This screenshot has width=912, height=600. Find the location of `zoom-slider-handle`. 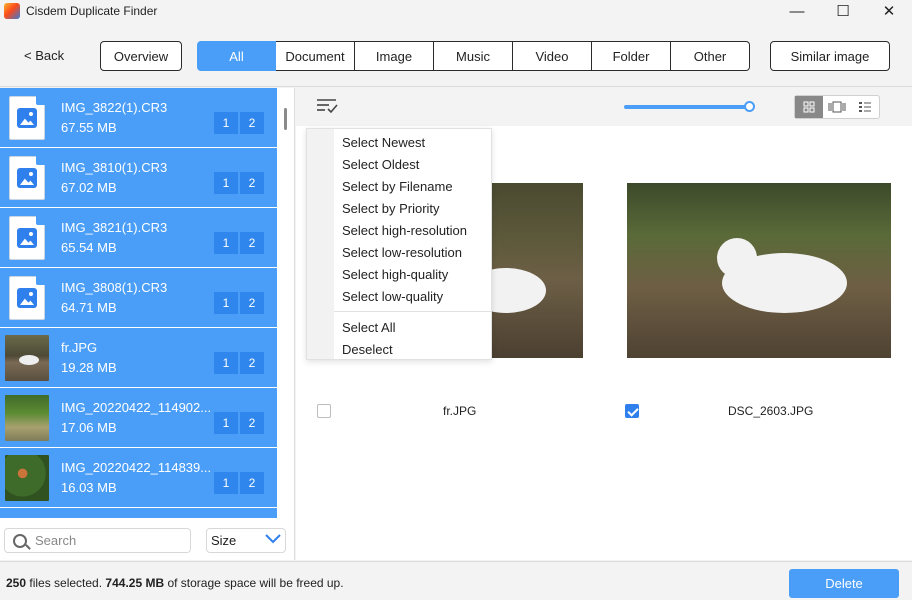

zoom-slider-handle is located at coordinates (749, 106).